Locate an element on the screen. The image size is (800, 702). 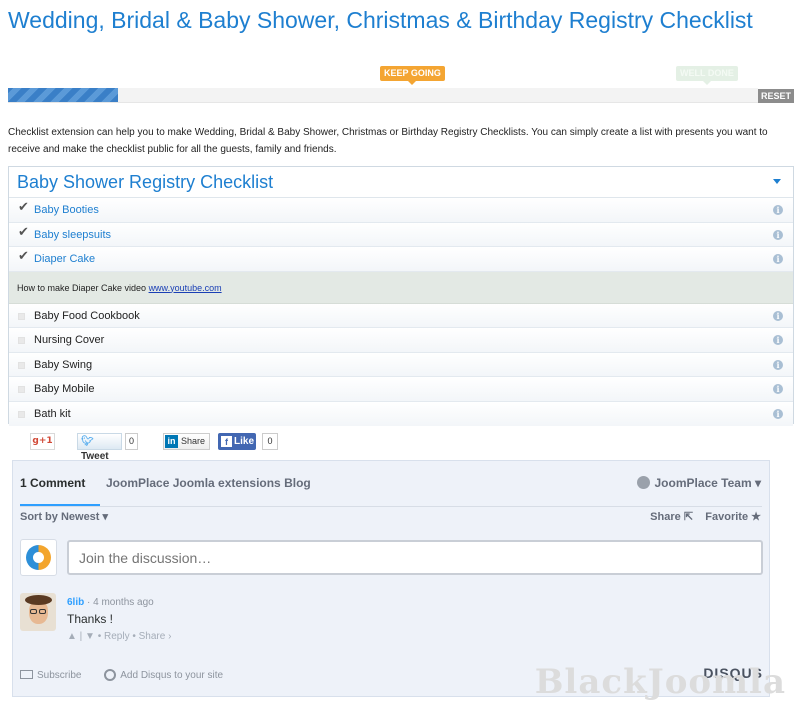
checklist-item: Baby Mobile i is located at coordinates (401, 389).